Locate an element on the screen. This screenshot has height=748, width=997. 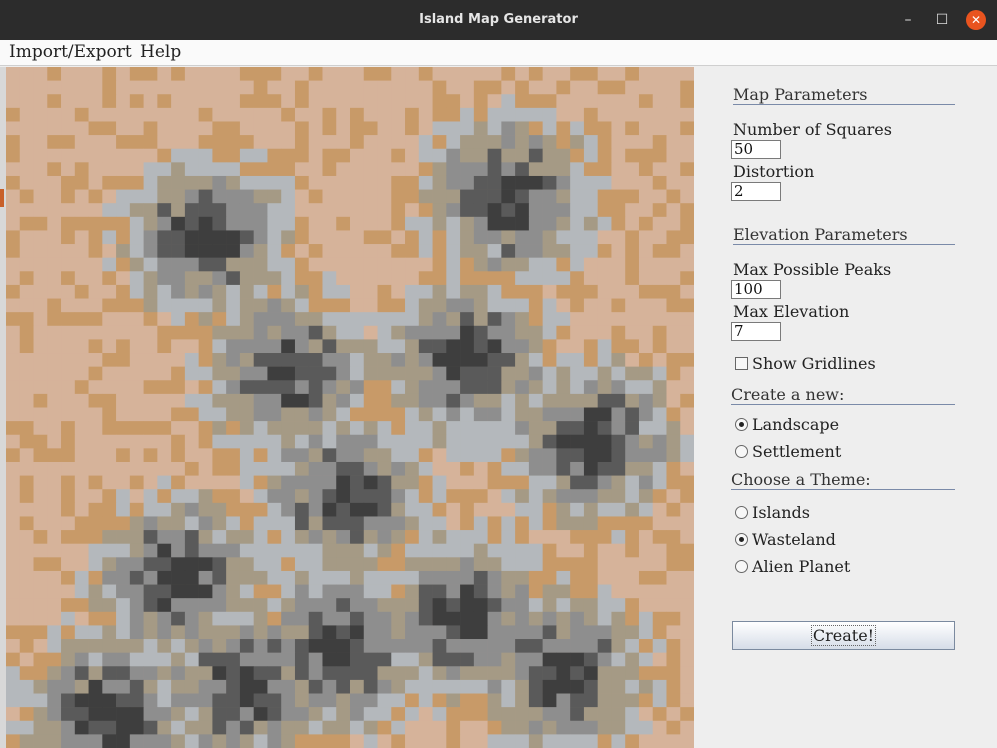
settlement-radio is located at coordinates (741, 451).